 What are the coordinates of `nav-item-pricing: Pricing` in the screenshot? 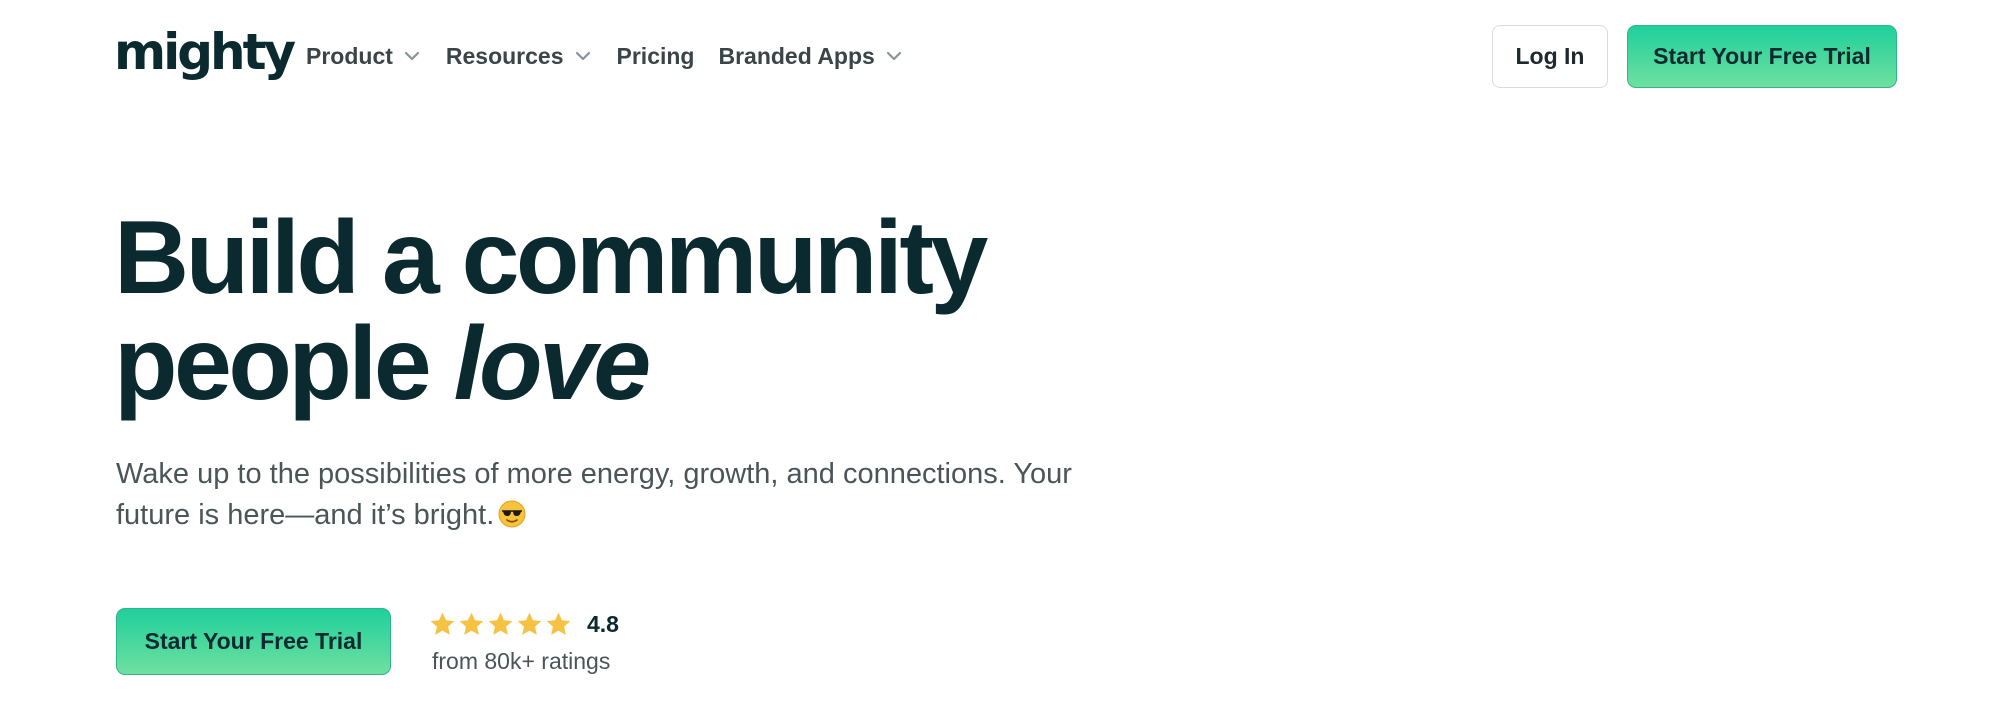 It's located at (656, 56).